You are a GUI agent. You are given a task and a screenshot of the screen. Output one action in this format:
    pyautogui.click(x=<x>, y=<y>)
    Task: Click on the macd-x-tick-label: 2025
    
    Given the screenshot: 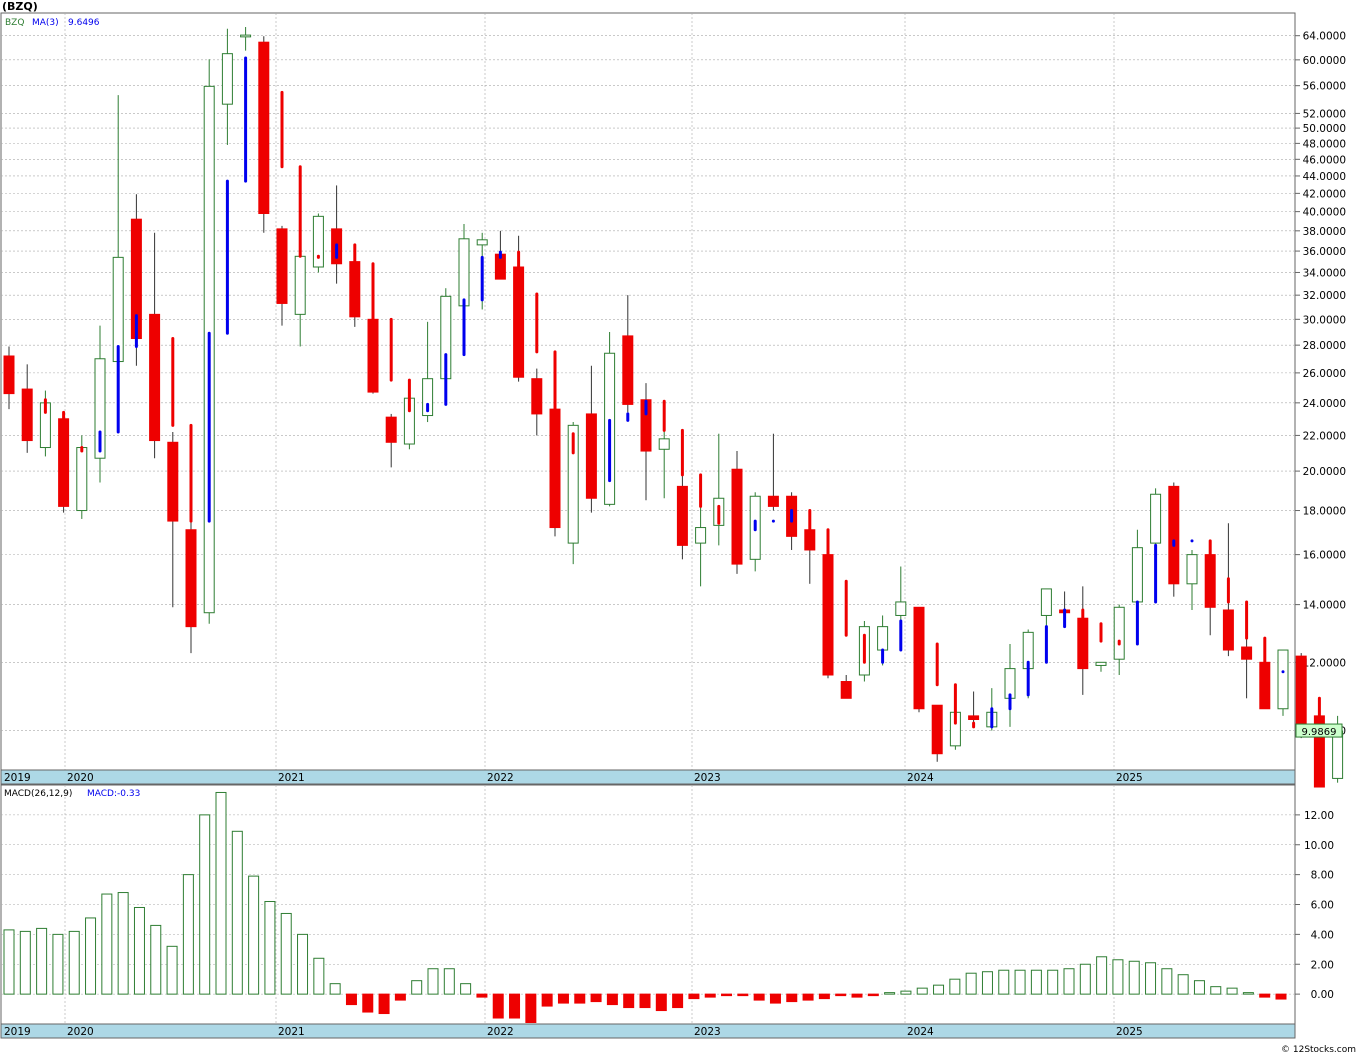 What is the action you would take?
    pyautogui.click(x=1129, y=1032)
    